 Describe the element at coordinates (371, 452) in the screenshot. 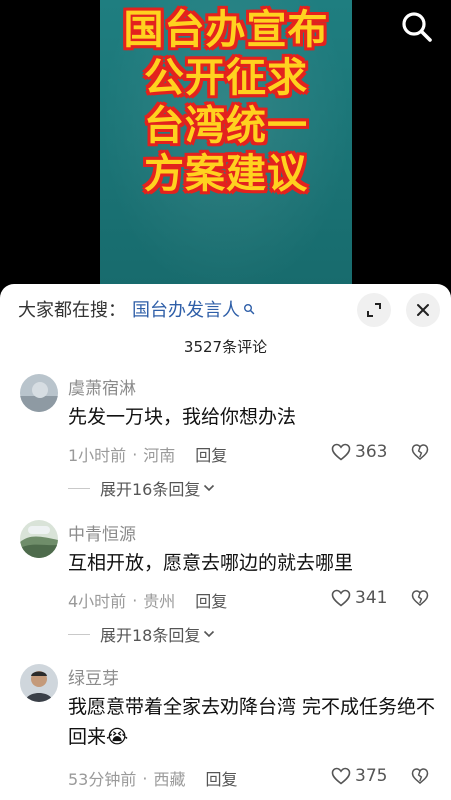

I see `like-count: 363` at that location.